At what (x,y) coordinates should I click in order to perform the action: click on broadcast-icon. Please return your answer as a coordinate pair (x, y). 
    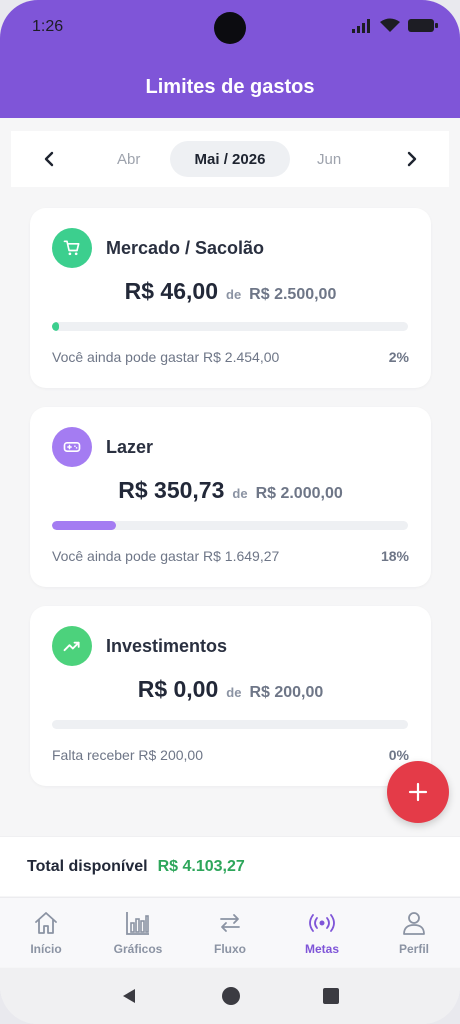
    Looking at the image, I should click on (322, 923).